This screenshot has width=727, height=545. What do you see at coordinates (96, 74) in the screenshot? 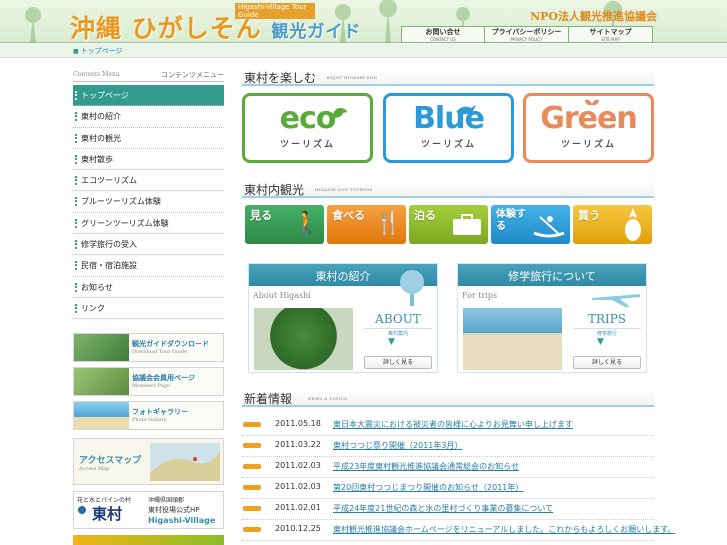
I see `sidebar-heading-en: Contents Menu` at bounding box center [96, 74].